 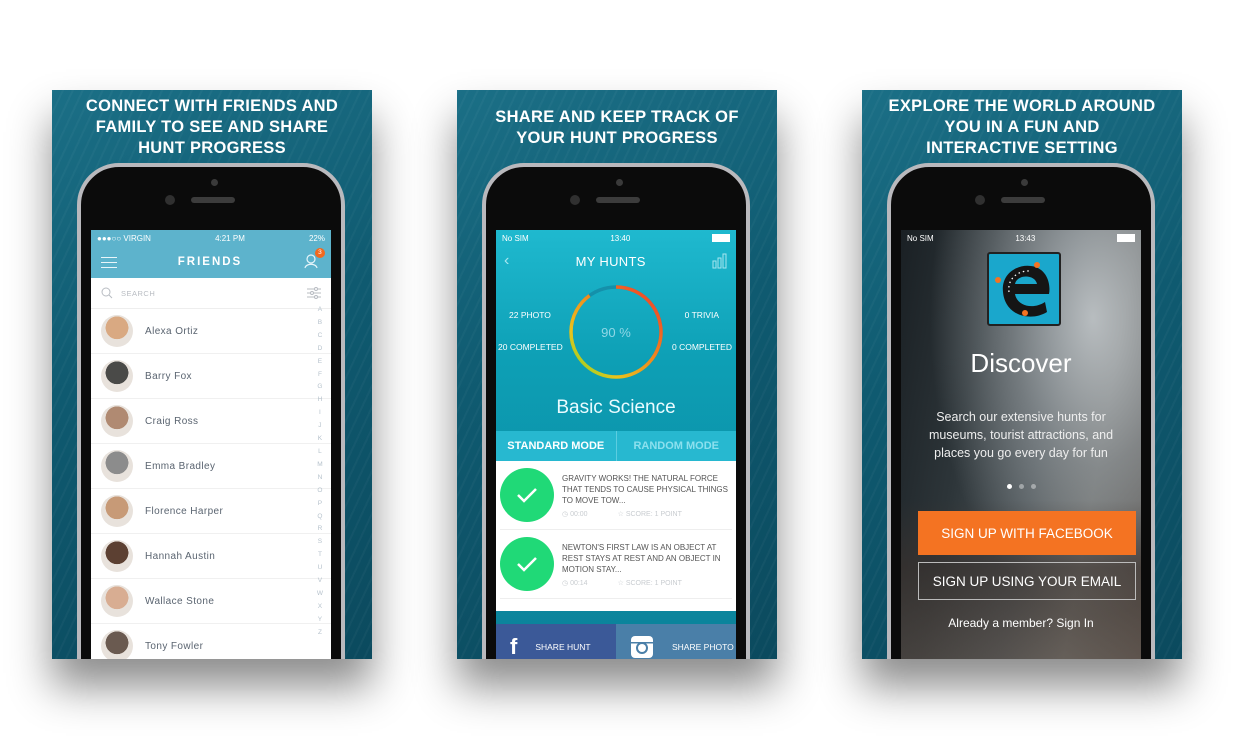 What do you see at coordinates (320, 568) in the screenshot?
I see `alphabet-letter: U` at bounding box center [320, 568].